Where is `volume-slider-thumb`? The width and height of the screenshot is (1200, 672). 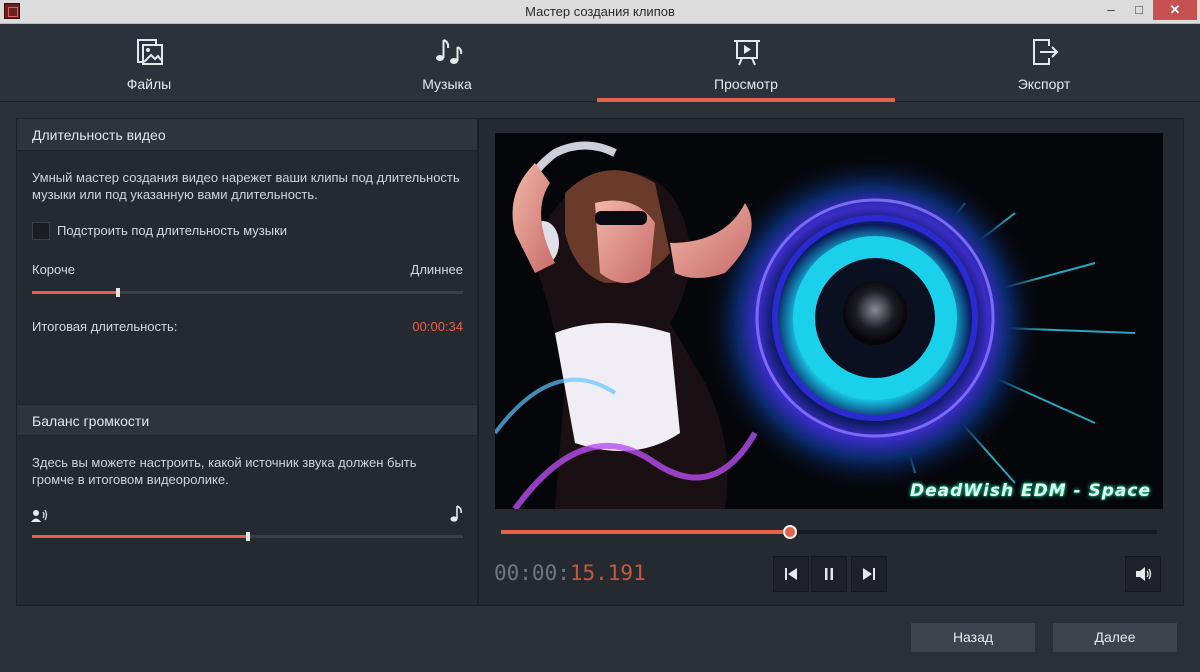
volume-slider-thumb is located at coordinates (248, 536).